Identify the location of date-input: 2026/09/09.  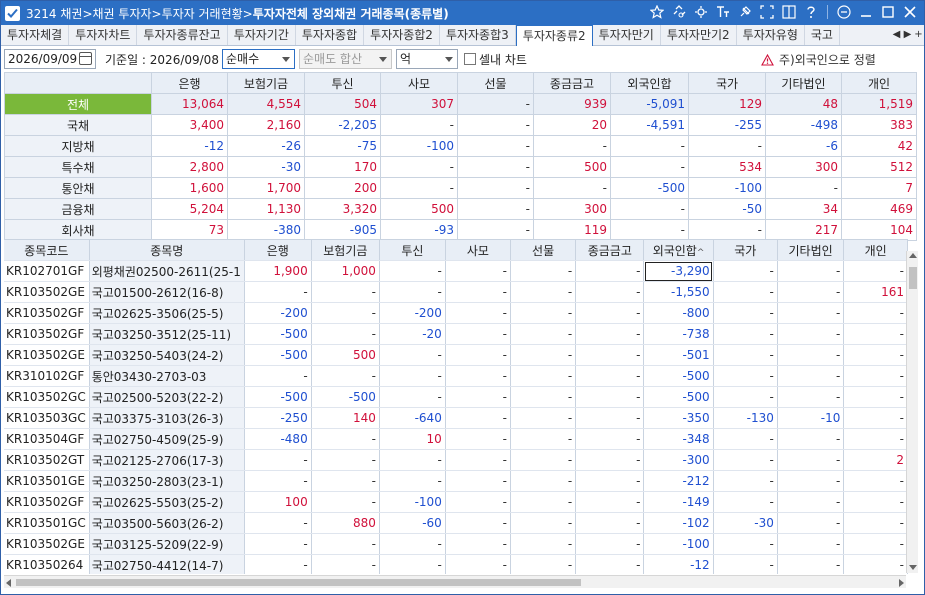
(50, 59).